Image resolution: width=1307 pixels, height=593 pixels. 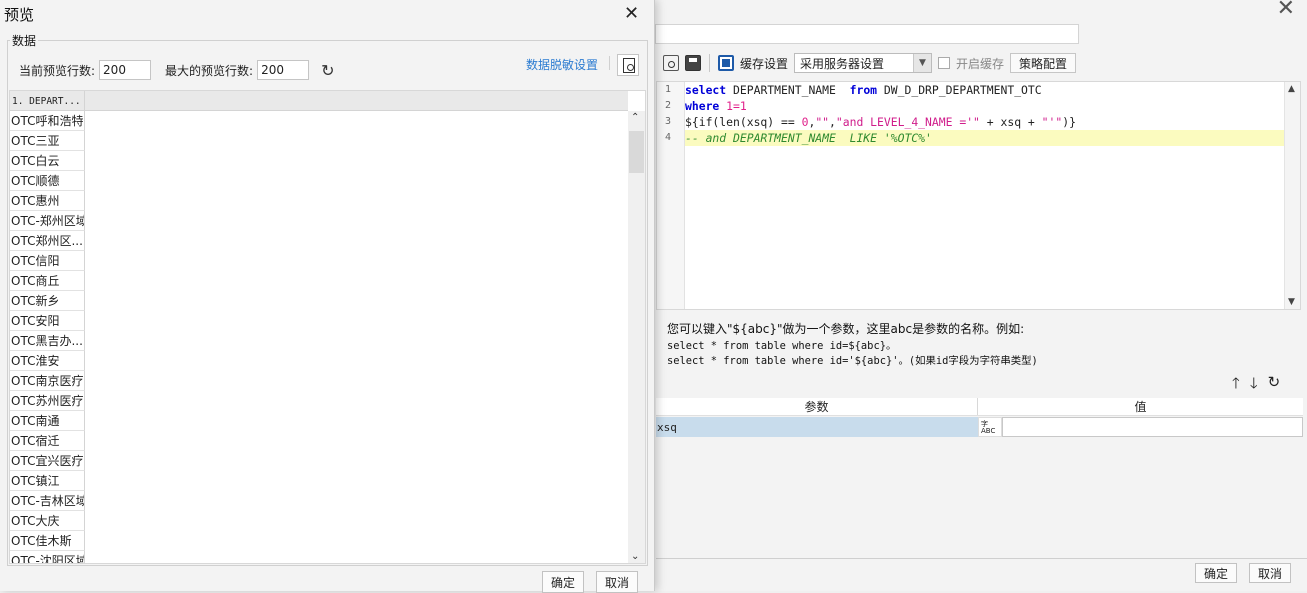 What do you see at coordinates (636, 337) in the screenshot?
I see `grid-scrollbar: ⌃ ⌄` at bounding box center [636, 337].